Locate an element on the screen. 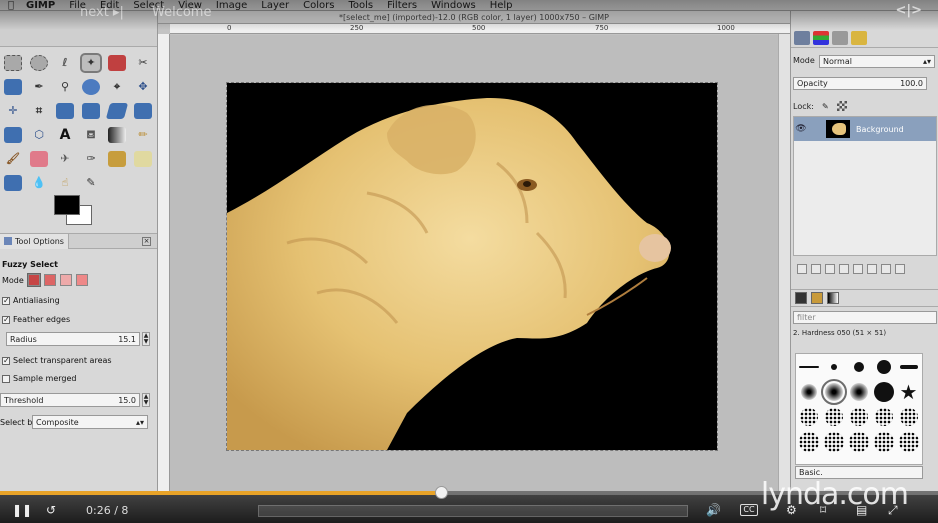 The width and height of the screenshot is (938, 523). undo-tab-icon is located at coordinates (859, 37).